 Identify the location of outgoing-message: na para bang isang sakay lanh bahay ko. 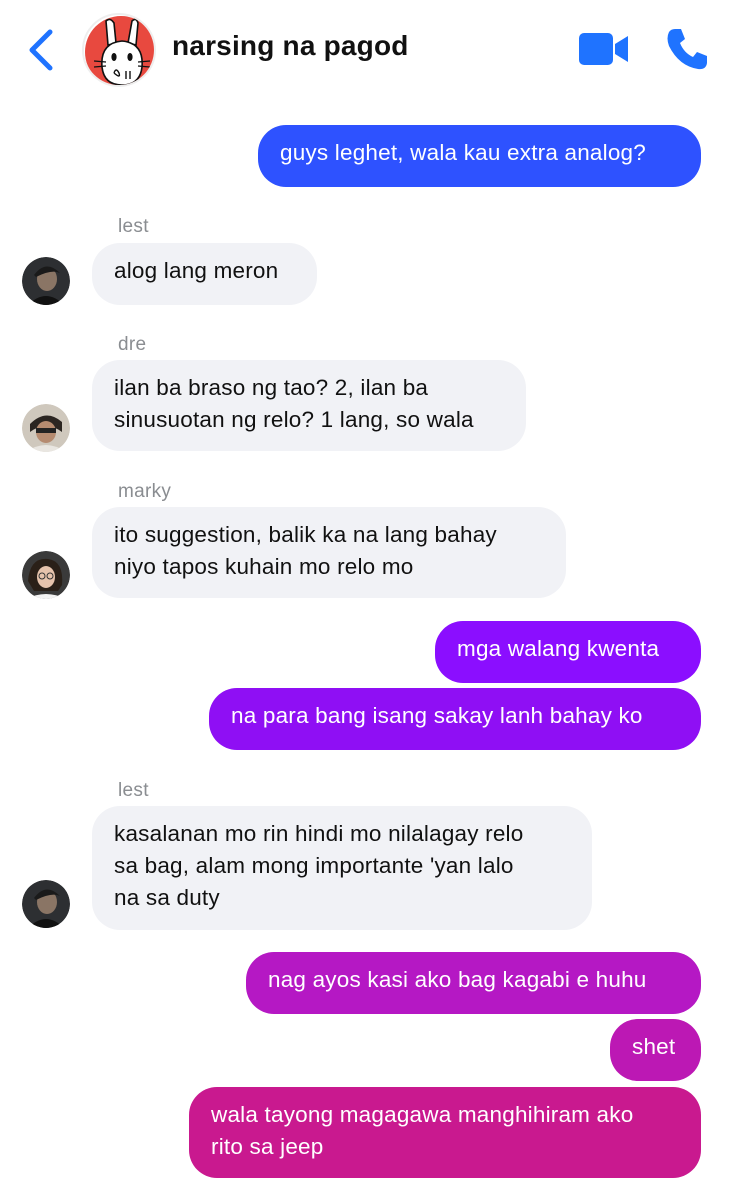
(455, 719).